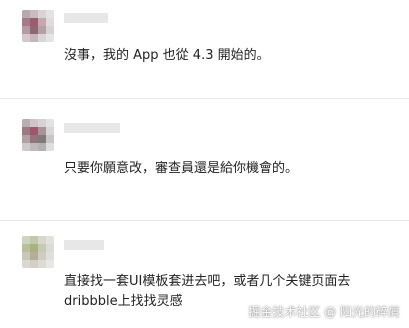 The width and height of the screenshot is (409, 328). What do you see at coordinates (181, 168) in the screenshot?
I see `comment-text: 只要你願意改，審查員還是給你機會的。` at bounding box center [181, 168].